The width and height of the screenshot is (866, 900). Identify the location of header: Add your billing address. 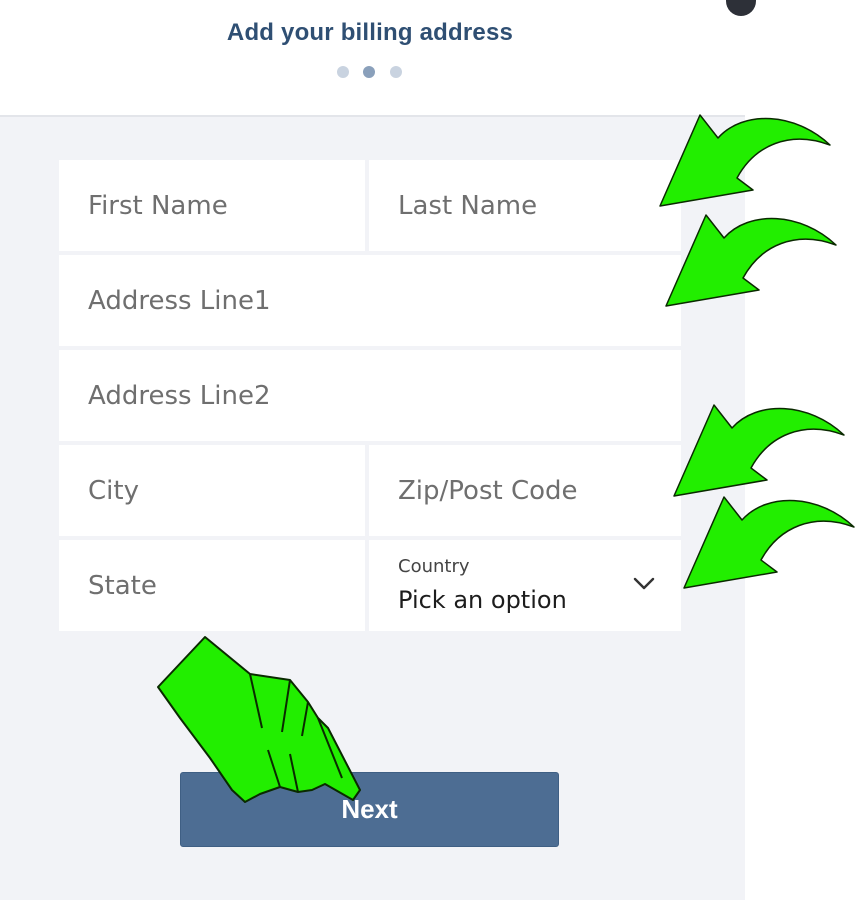
(372, 58).